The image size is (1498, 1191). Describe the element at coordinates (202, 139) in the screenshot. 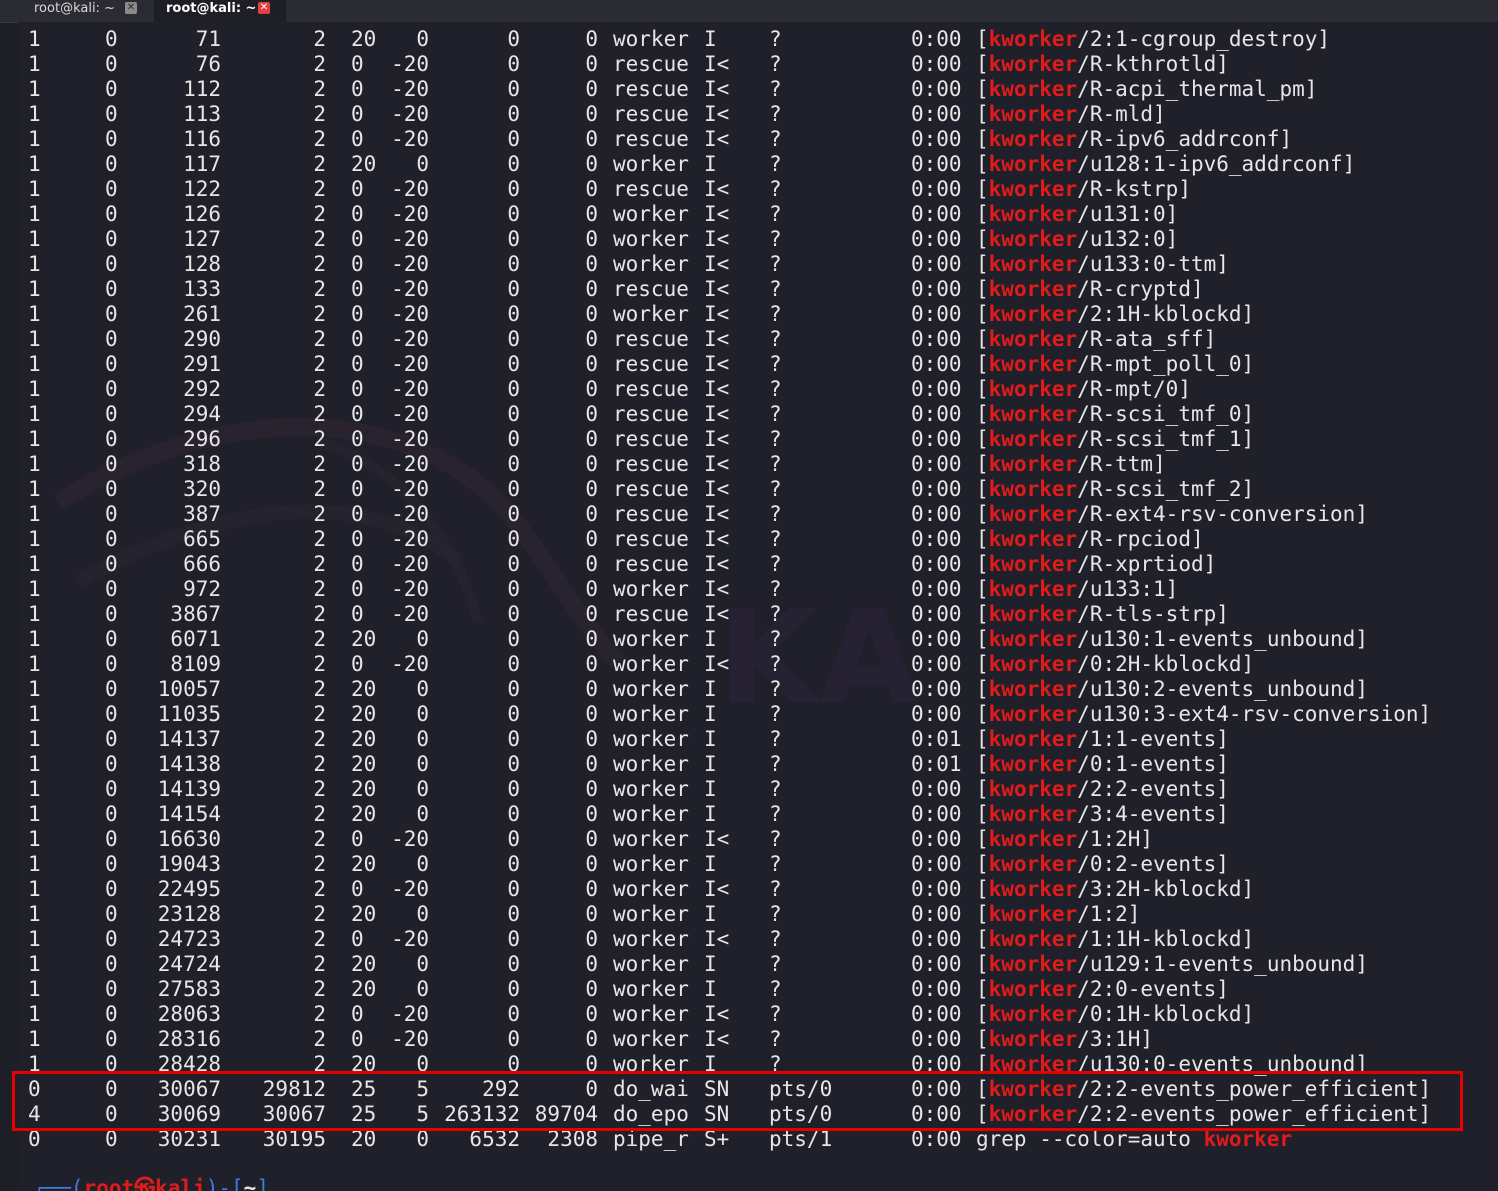

I see `process-field: 116` at that location.